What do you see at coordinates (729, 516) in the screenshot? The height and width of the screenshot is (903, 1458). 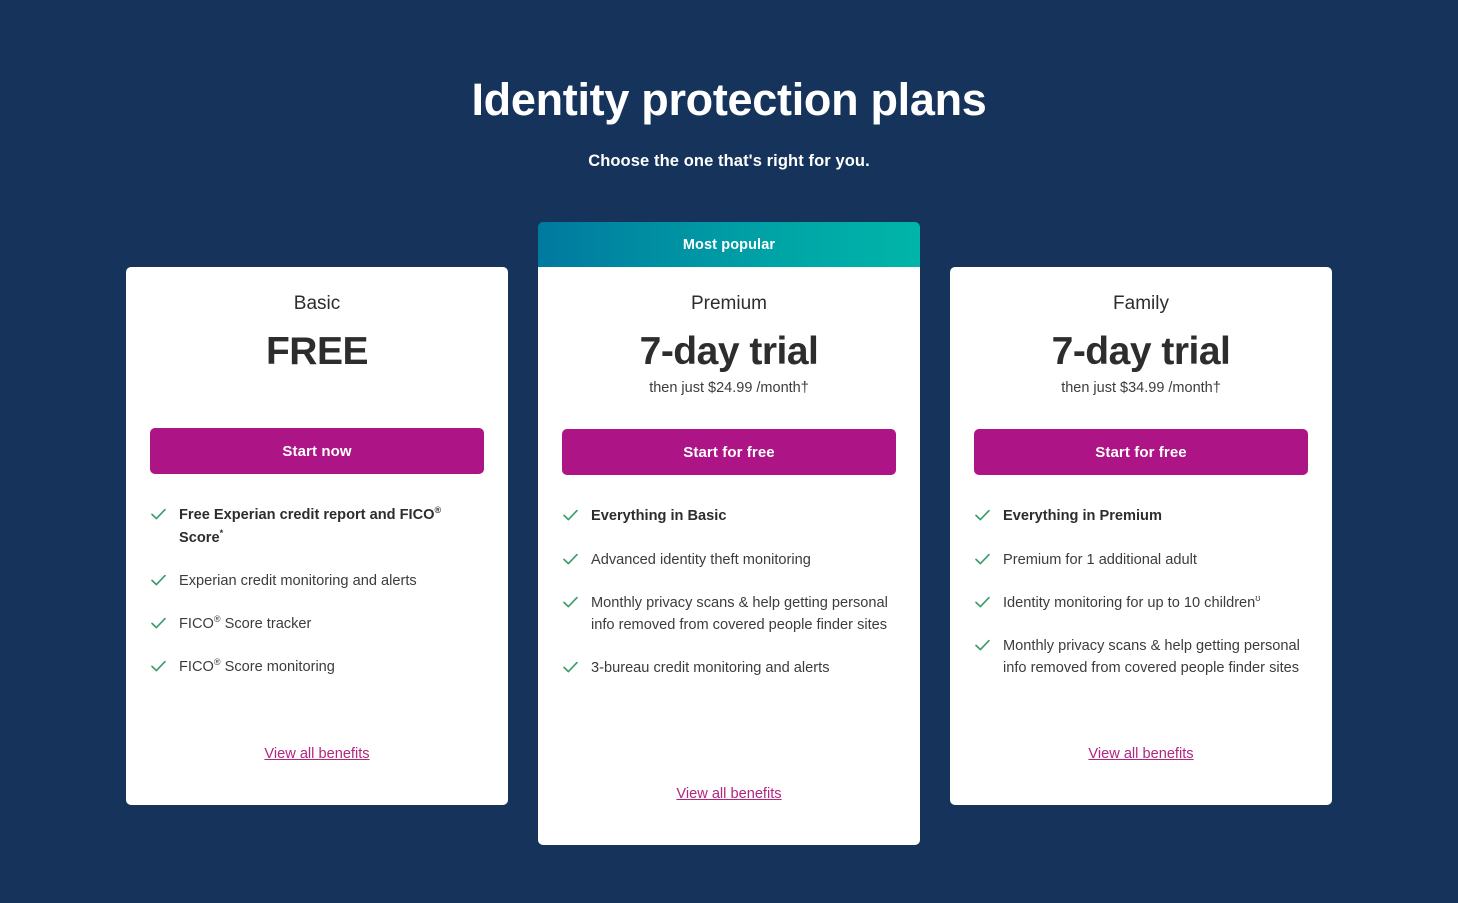 I see `feature-item: Everything in Basic` at bounding box center [729, 516].